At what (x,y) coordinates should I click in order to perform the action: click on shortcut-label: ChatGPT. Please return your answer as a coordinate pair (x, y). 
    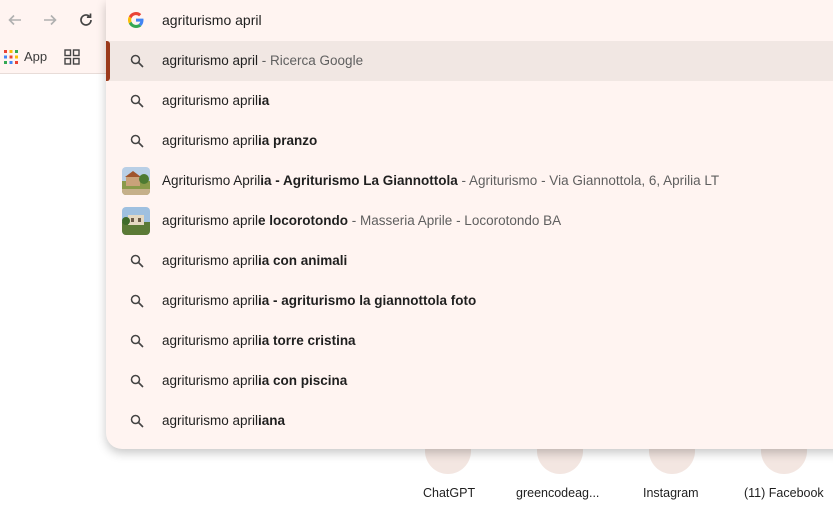
    Looking at the image, I should click on (449, 493).